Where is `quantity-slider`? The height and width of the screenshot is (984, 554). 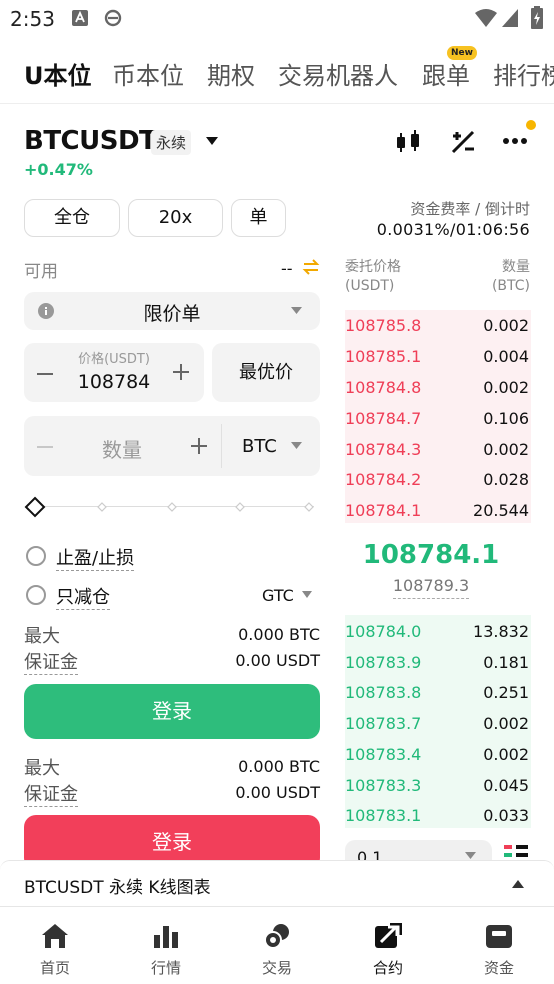 quantity-slider is located at coordinates (172, 507).